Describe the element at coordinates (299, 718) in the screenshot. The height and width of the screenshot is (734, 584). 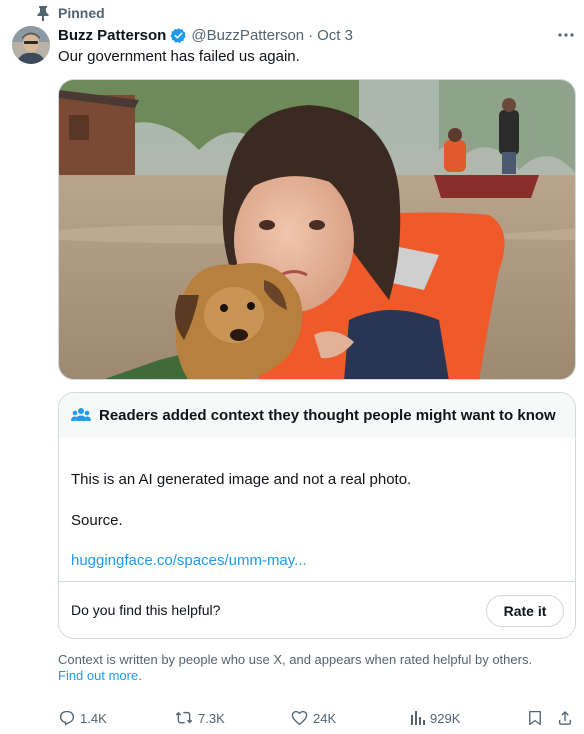
I see `heart-icon` at that location.